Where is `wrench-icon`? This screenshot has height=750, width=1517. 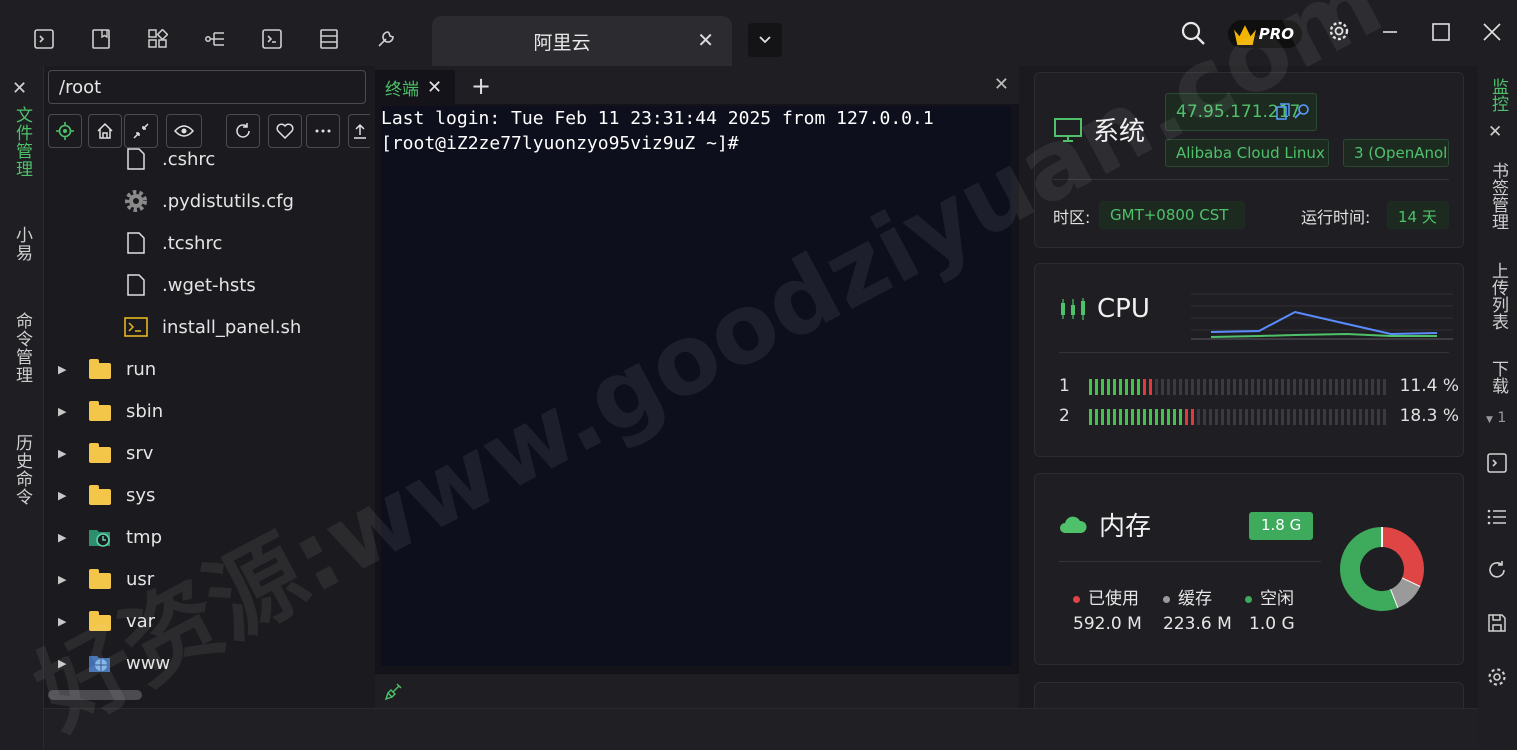 wrench-icon is located at coordinates (386, 39).